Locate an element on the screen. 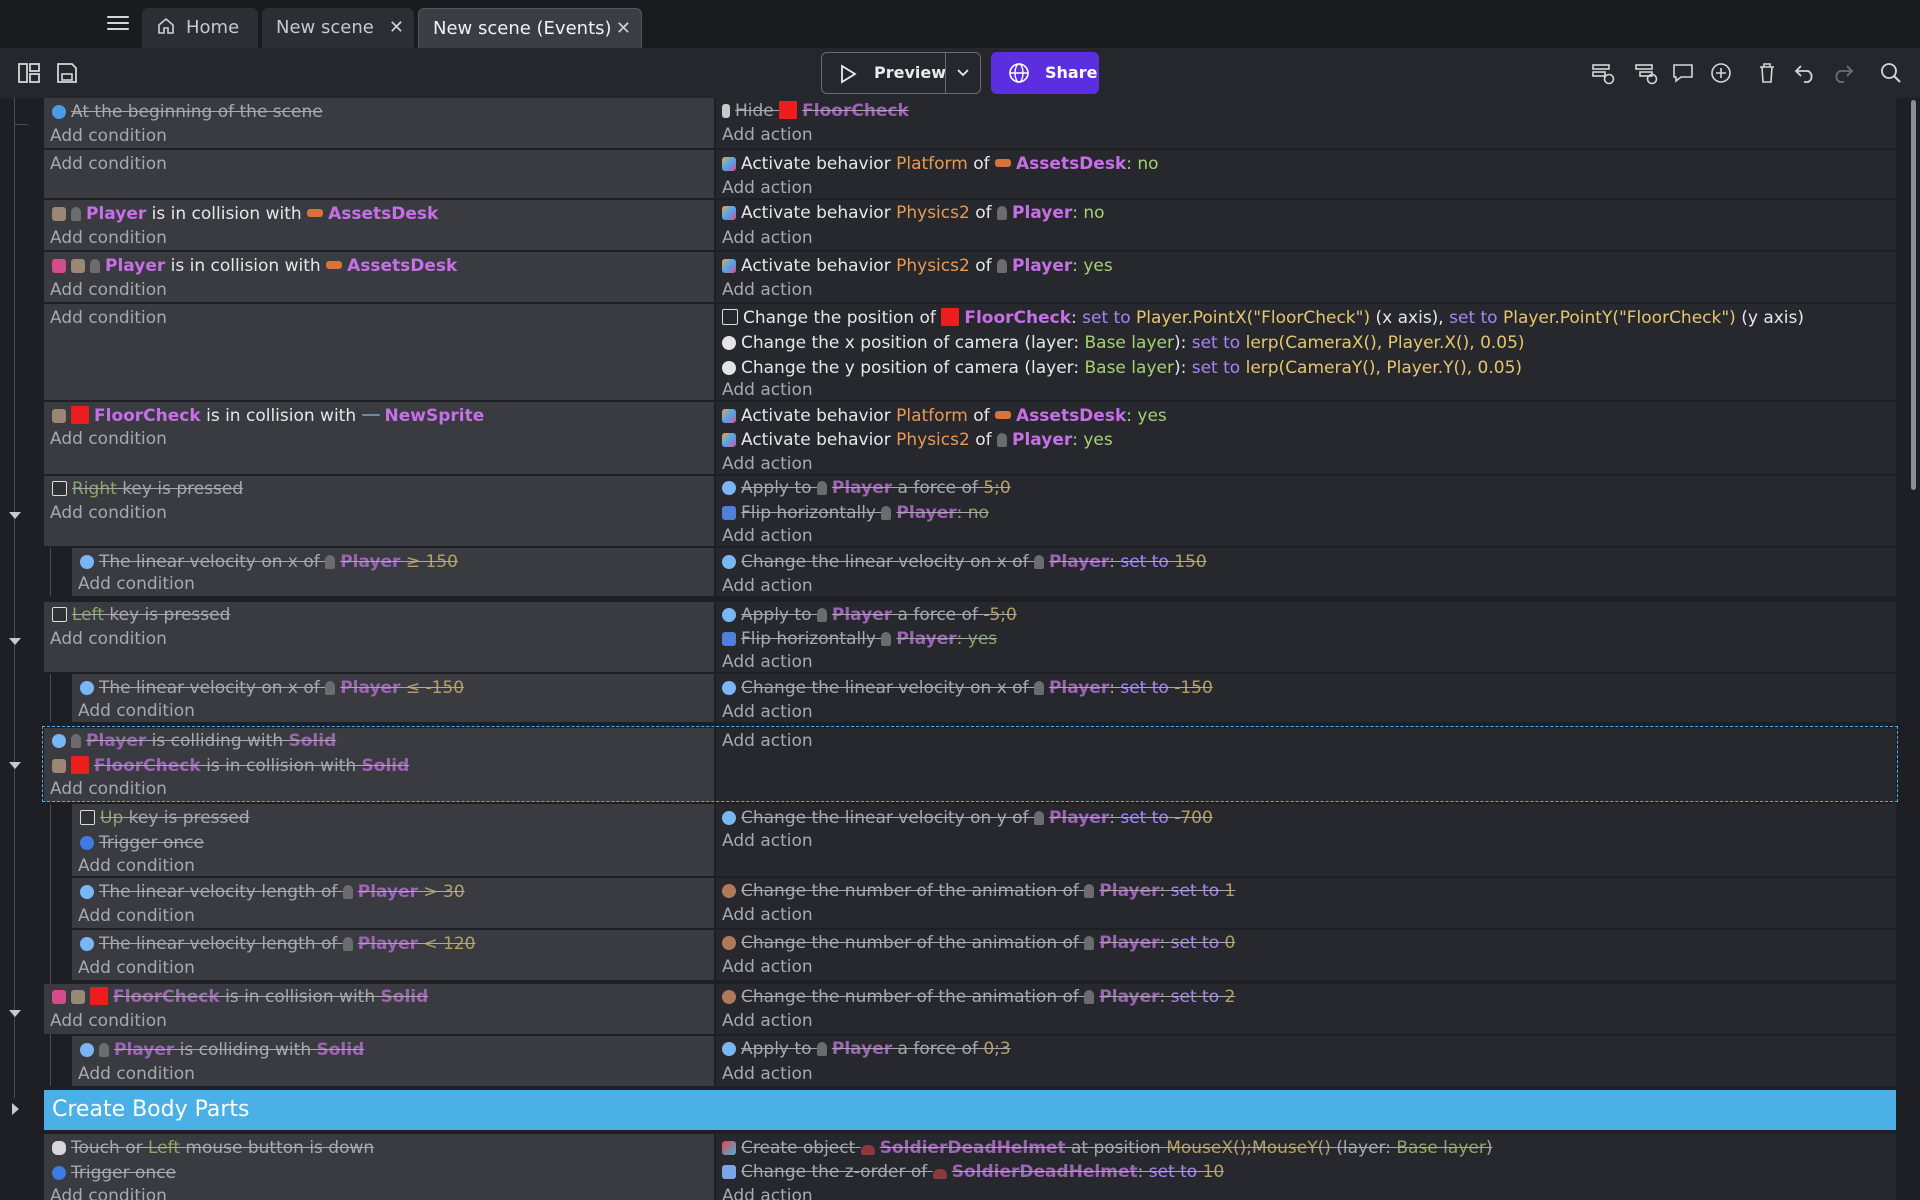  action-line: Apply to Player a force of 0;3 is located at coordinates (866, 1049).